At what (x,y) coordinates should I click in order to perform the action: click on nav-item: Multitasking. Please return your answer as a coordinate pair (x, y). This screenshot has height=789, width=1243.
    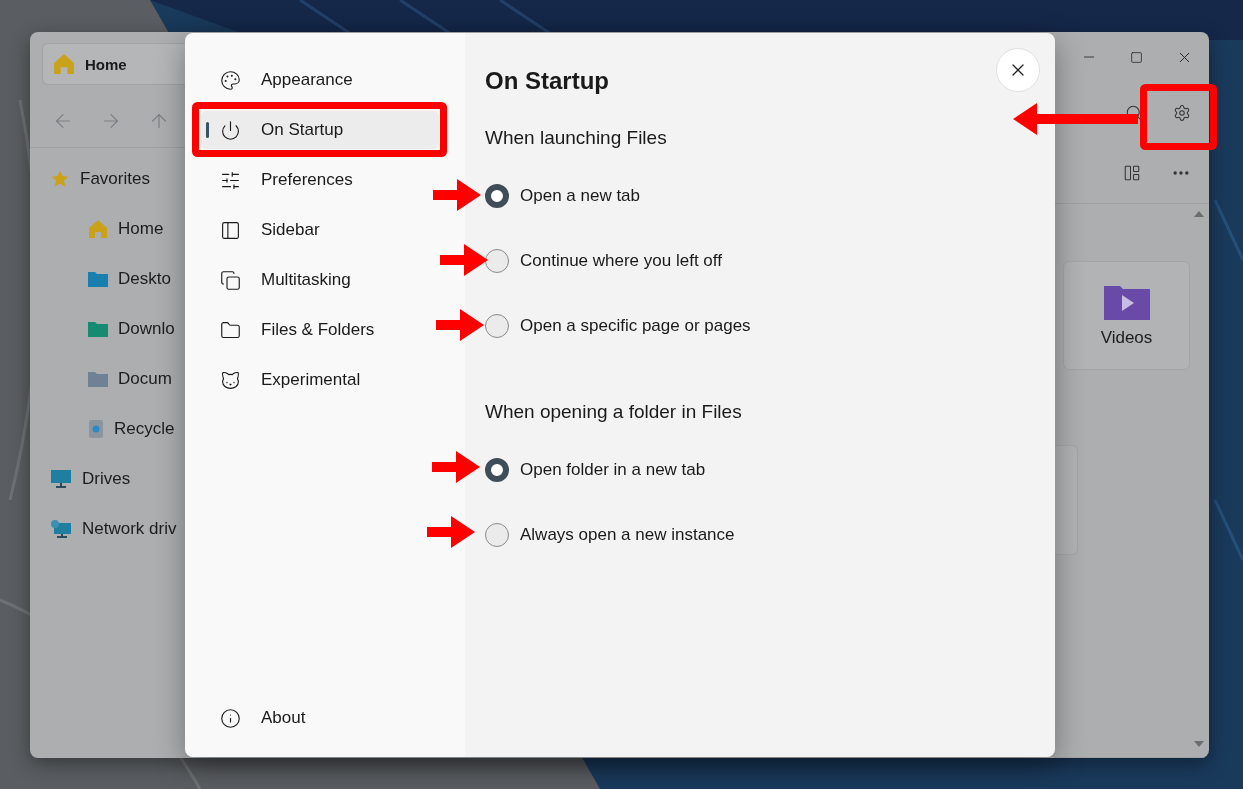
    Looking at the image, I should click on (320, 280).